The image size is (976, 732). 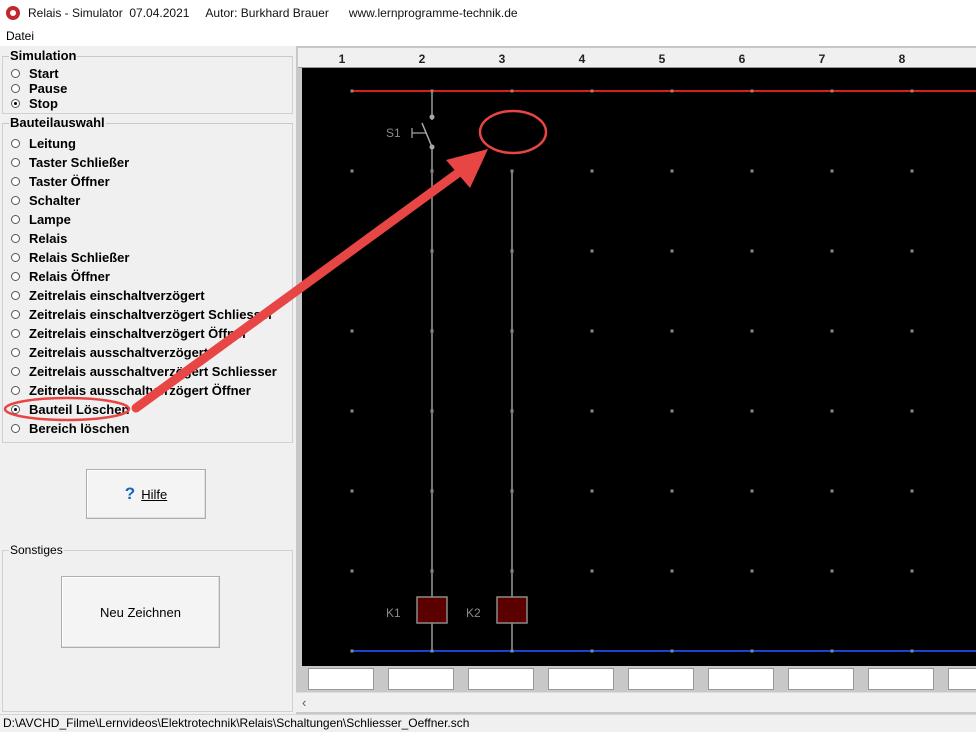 I want to click on column-number: 8, so click(x=902, y=59).